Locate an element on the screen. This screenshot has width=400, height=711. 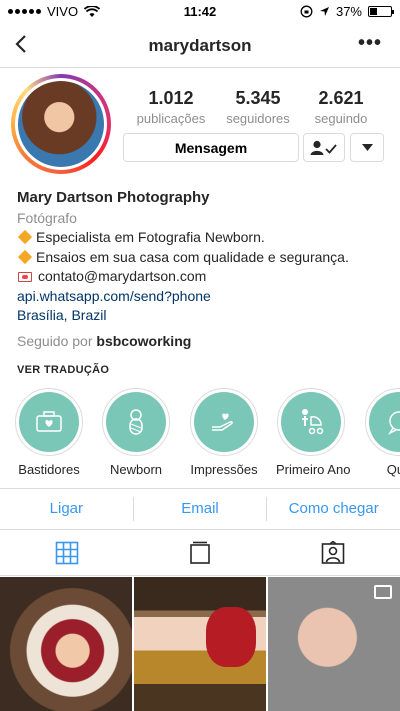
profile-username: marydartson is located at coordinates (200, 45).